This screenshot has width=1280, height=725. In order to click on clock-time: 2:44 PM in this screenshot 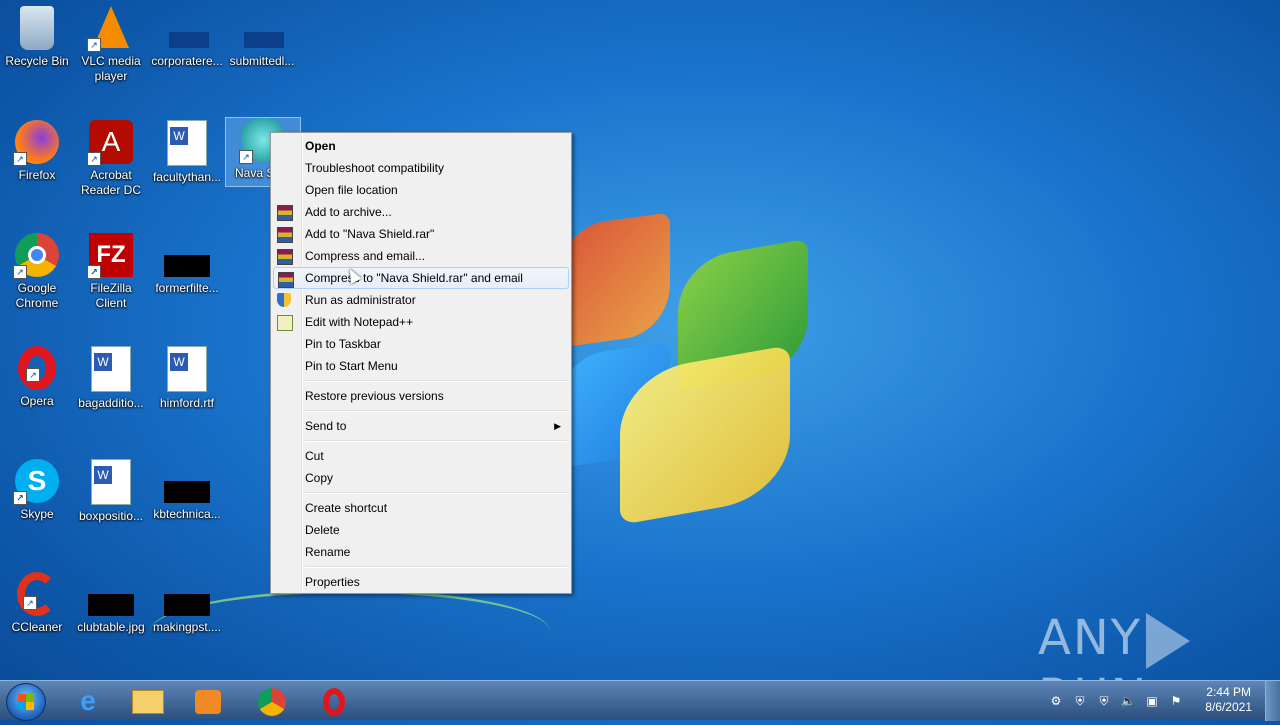, I will do `click(1228, 692)`.